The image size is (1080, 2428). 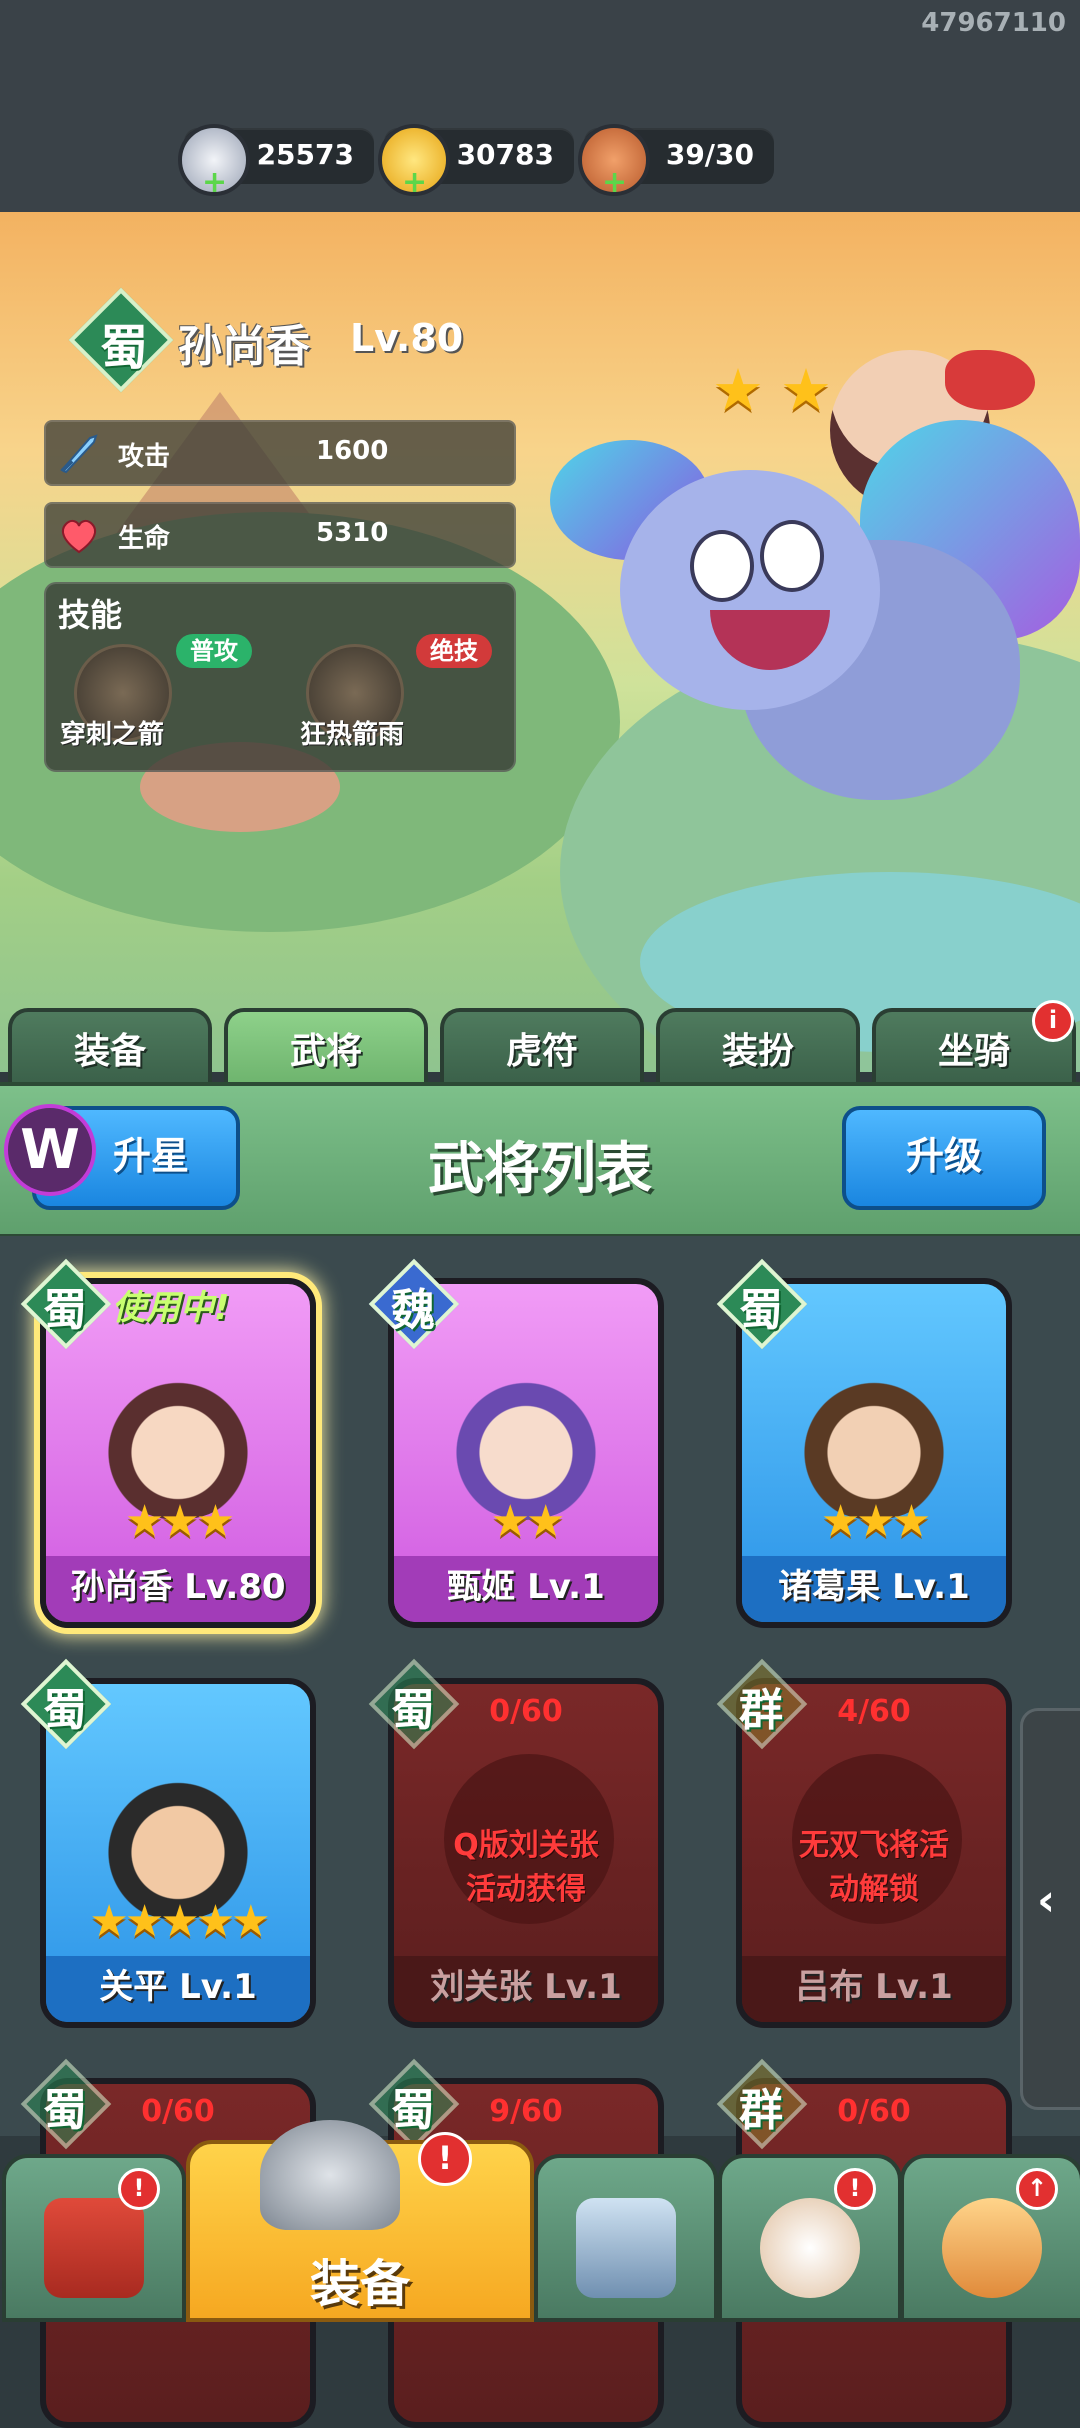 I want to click on sword-icon, so click(x=79, y=453).